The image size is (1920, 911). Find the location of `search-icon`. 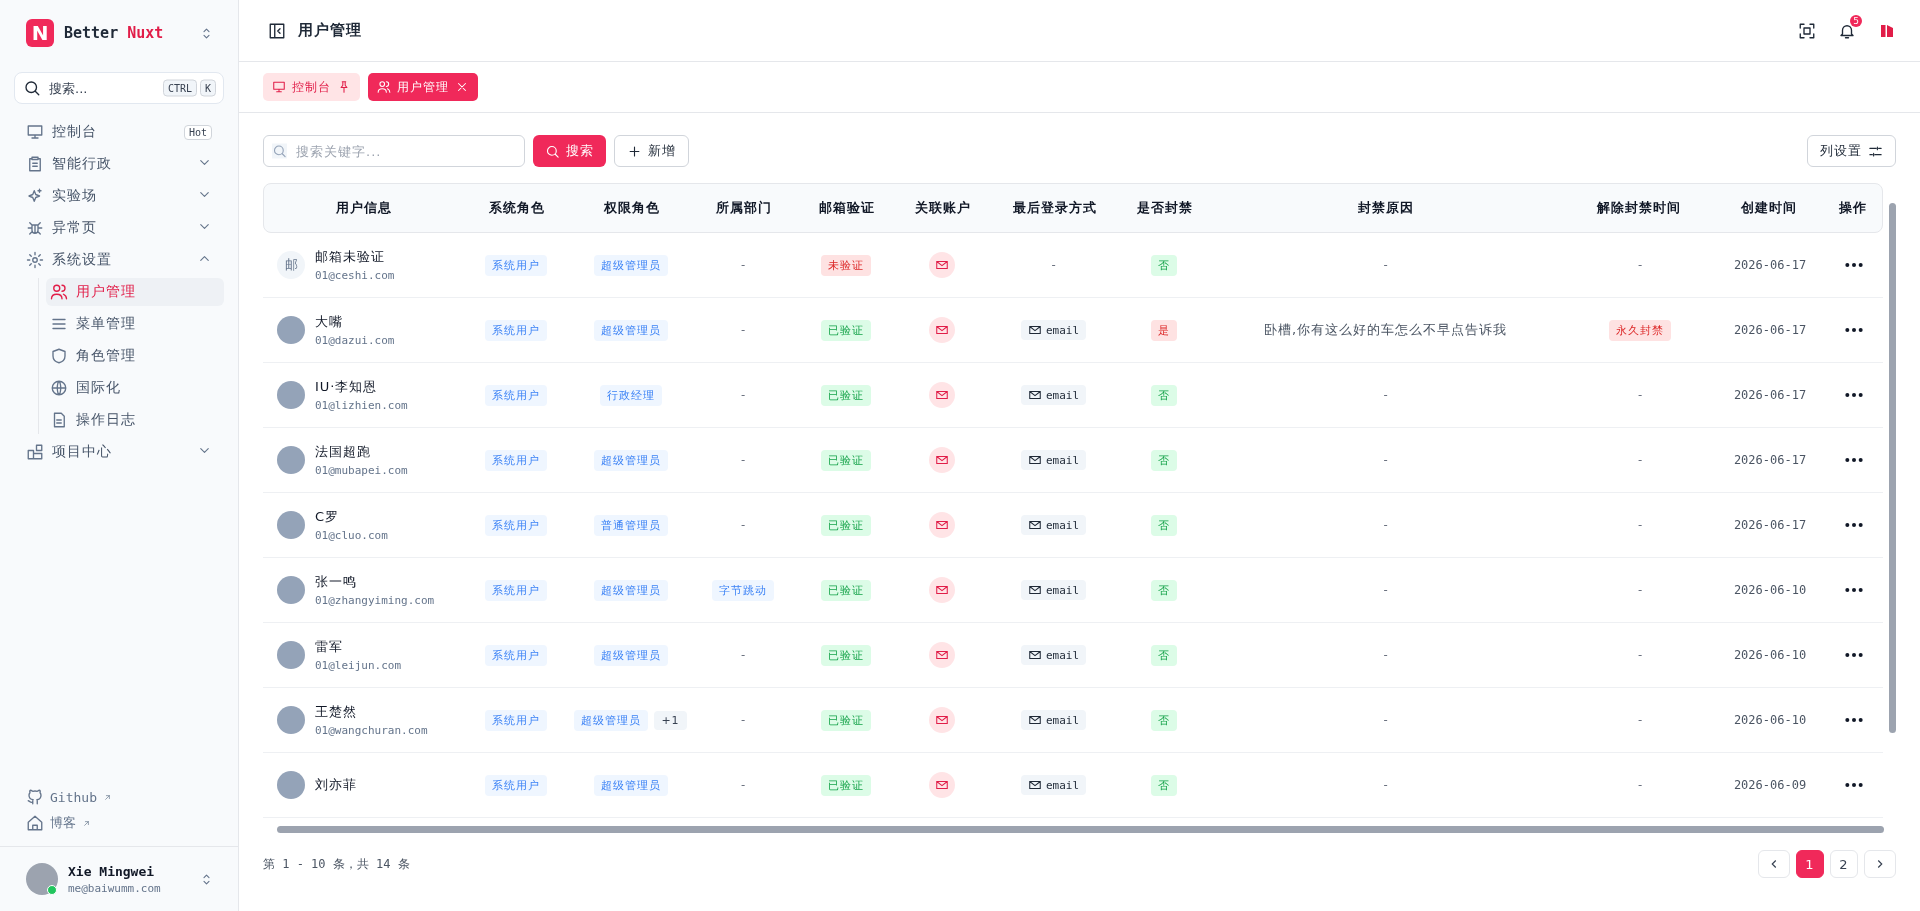

search-icon is located at coordinates (552, 151).